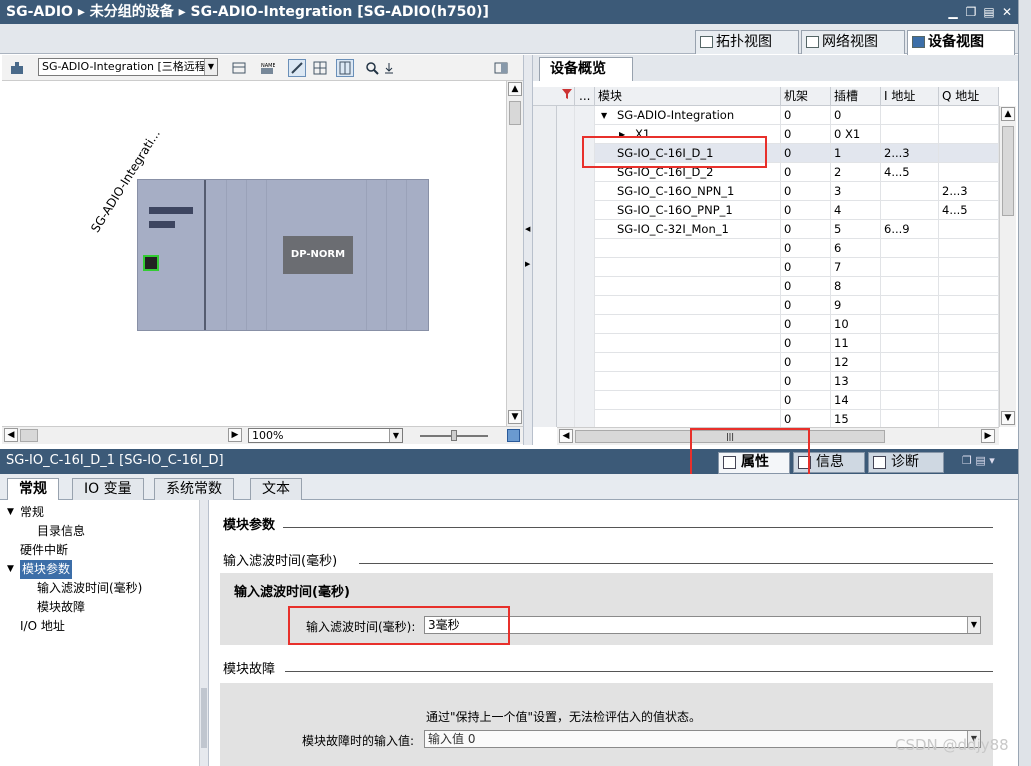  Describe the element at coordinates (978, 461) in the screenshot. I see `panel-controls: ❐ ▤ ▾` at that location.